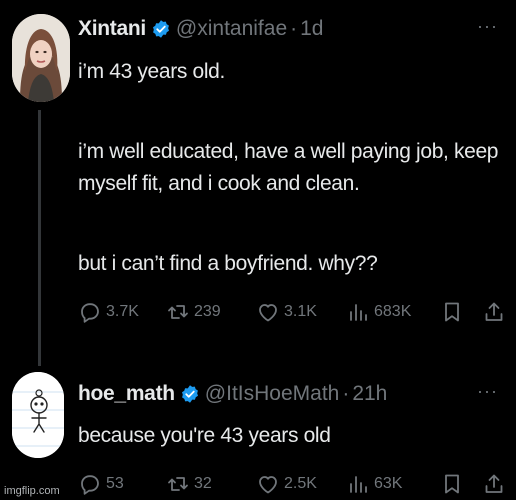 The height and width of the screenshot is (500, 516). I want to click on reply-button: 53, so click(101, 484).